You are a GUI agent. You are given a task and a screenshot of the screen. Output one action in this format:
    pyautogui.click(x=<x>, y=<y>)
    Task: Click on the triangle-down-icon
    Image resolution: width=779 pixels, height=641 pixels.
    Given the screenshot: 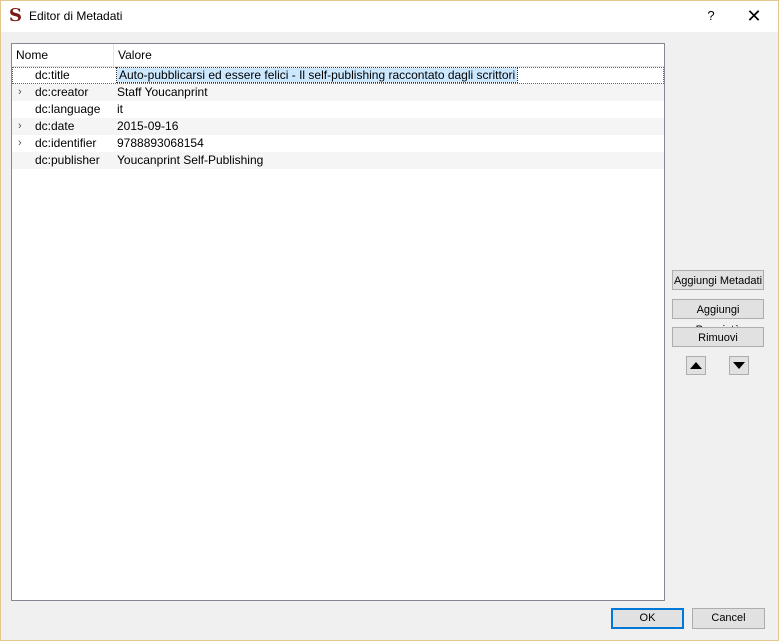 What is the action you would take?
    pyautogui.click(x=739, y=365)
    